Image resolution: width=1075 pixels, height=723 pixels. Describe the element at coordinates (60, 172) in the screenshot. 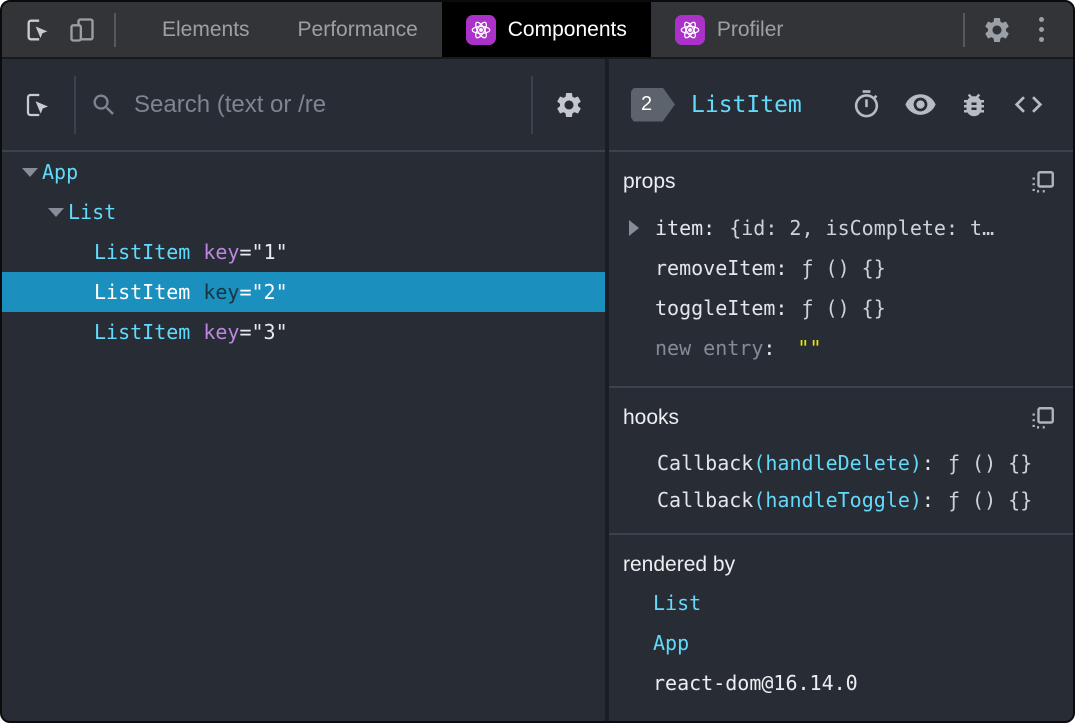

I see `component-name: App` at that location.